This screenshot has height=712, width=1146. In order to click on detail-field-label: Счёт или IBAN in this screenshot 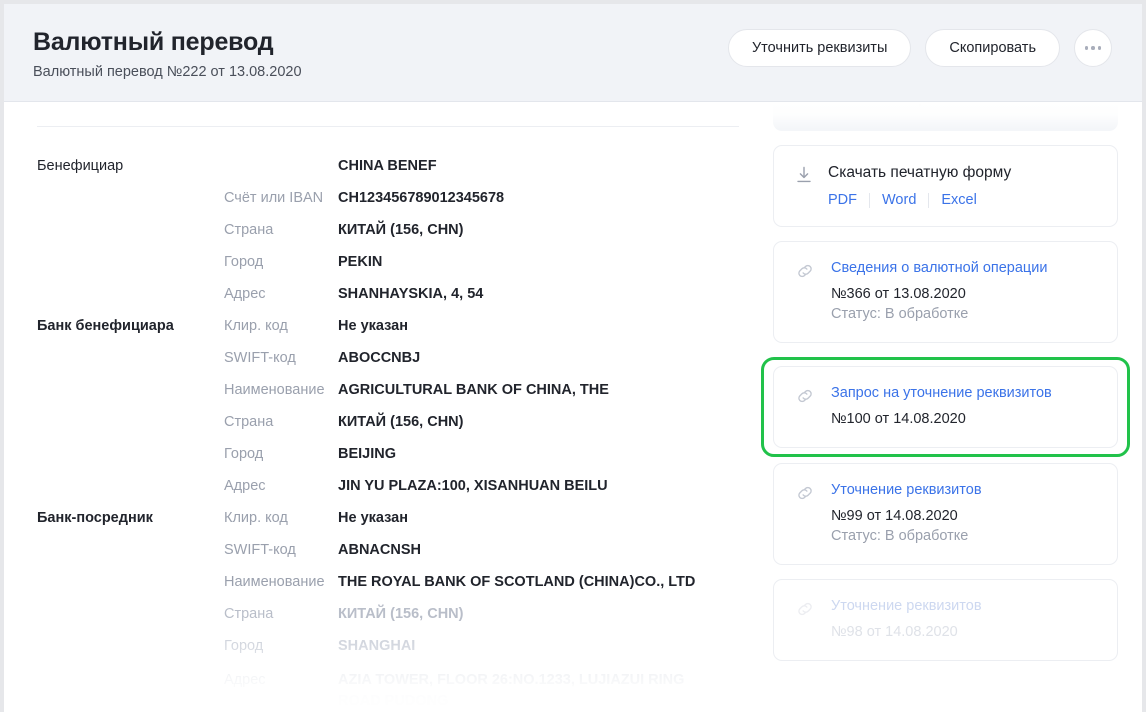, I will do `click(274, 198)`.